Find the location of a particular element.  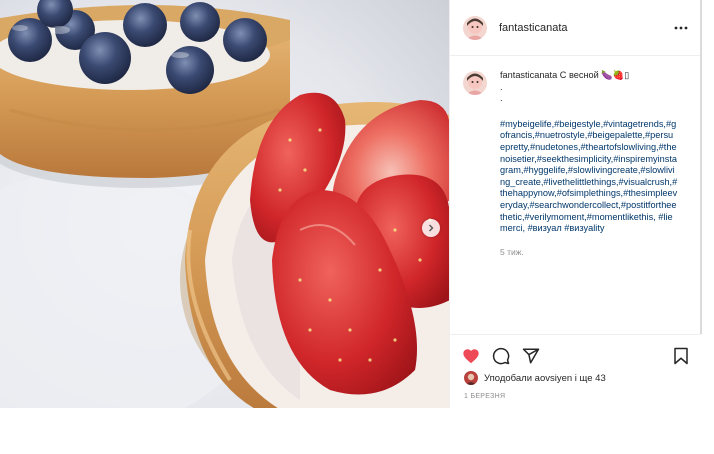

carousel-next-button is located at coordinates (431, 228).